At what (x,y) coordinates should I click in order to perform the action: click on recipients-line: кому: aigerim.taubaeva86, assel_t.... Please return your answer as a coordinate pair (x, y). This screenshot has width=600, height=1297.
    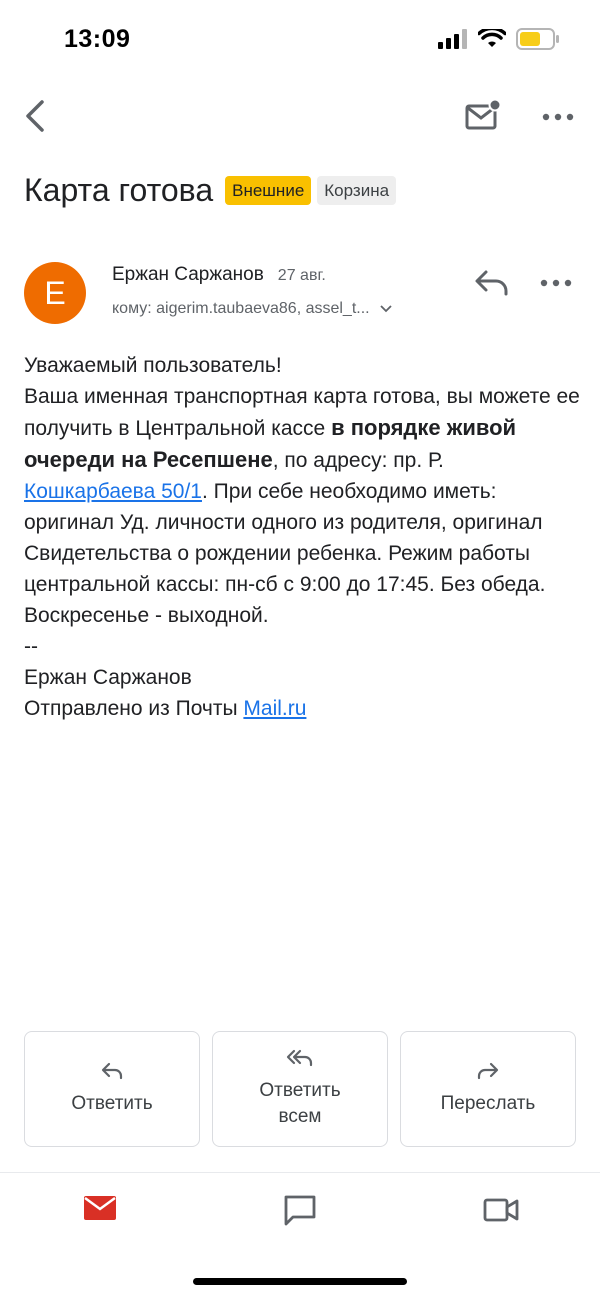
    Looking at the image, I should click on (252, 309).